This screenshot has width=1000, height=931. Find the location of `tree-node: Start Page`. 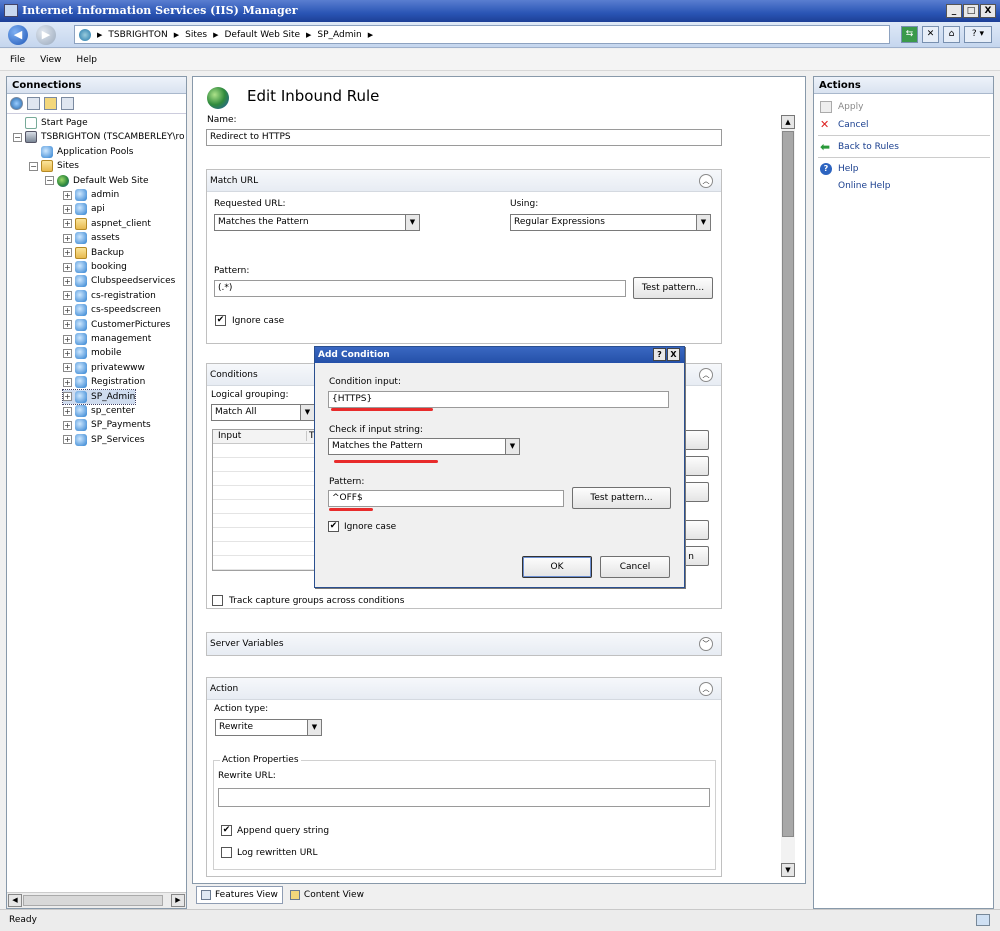

tree-node: Start Page is located at coordinates (50, 123).